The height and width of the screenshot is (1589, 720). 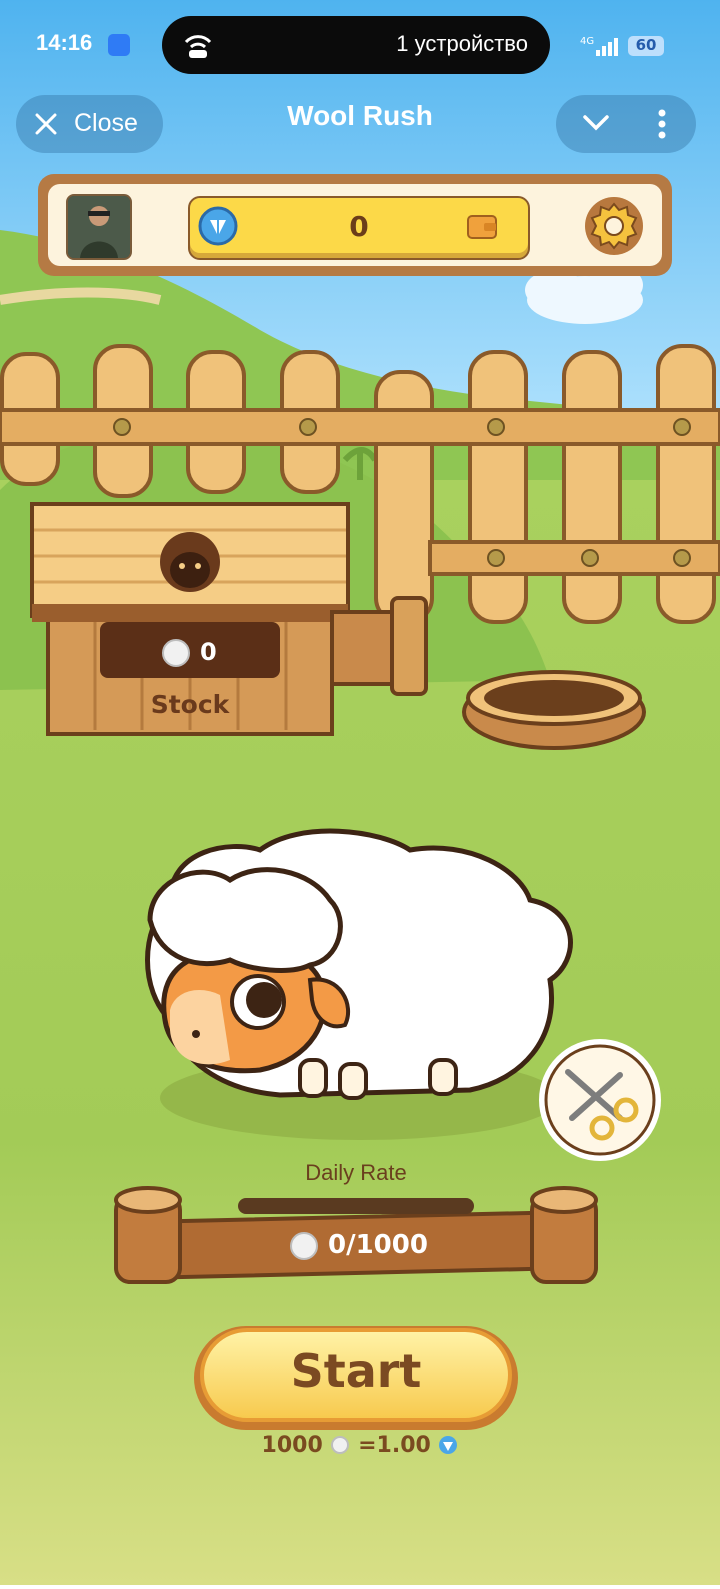 What do you see at coordinates (198, 46) in the screenshot?
I see `wifi-hotspot-icon` at bounding box center [198, 46].